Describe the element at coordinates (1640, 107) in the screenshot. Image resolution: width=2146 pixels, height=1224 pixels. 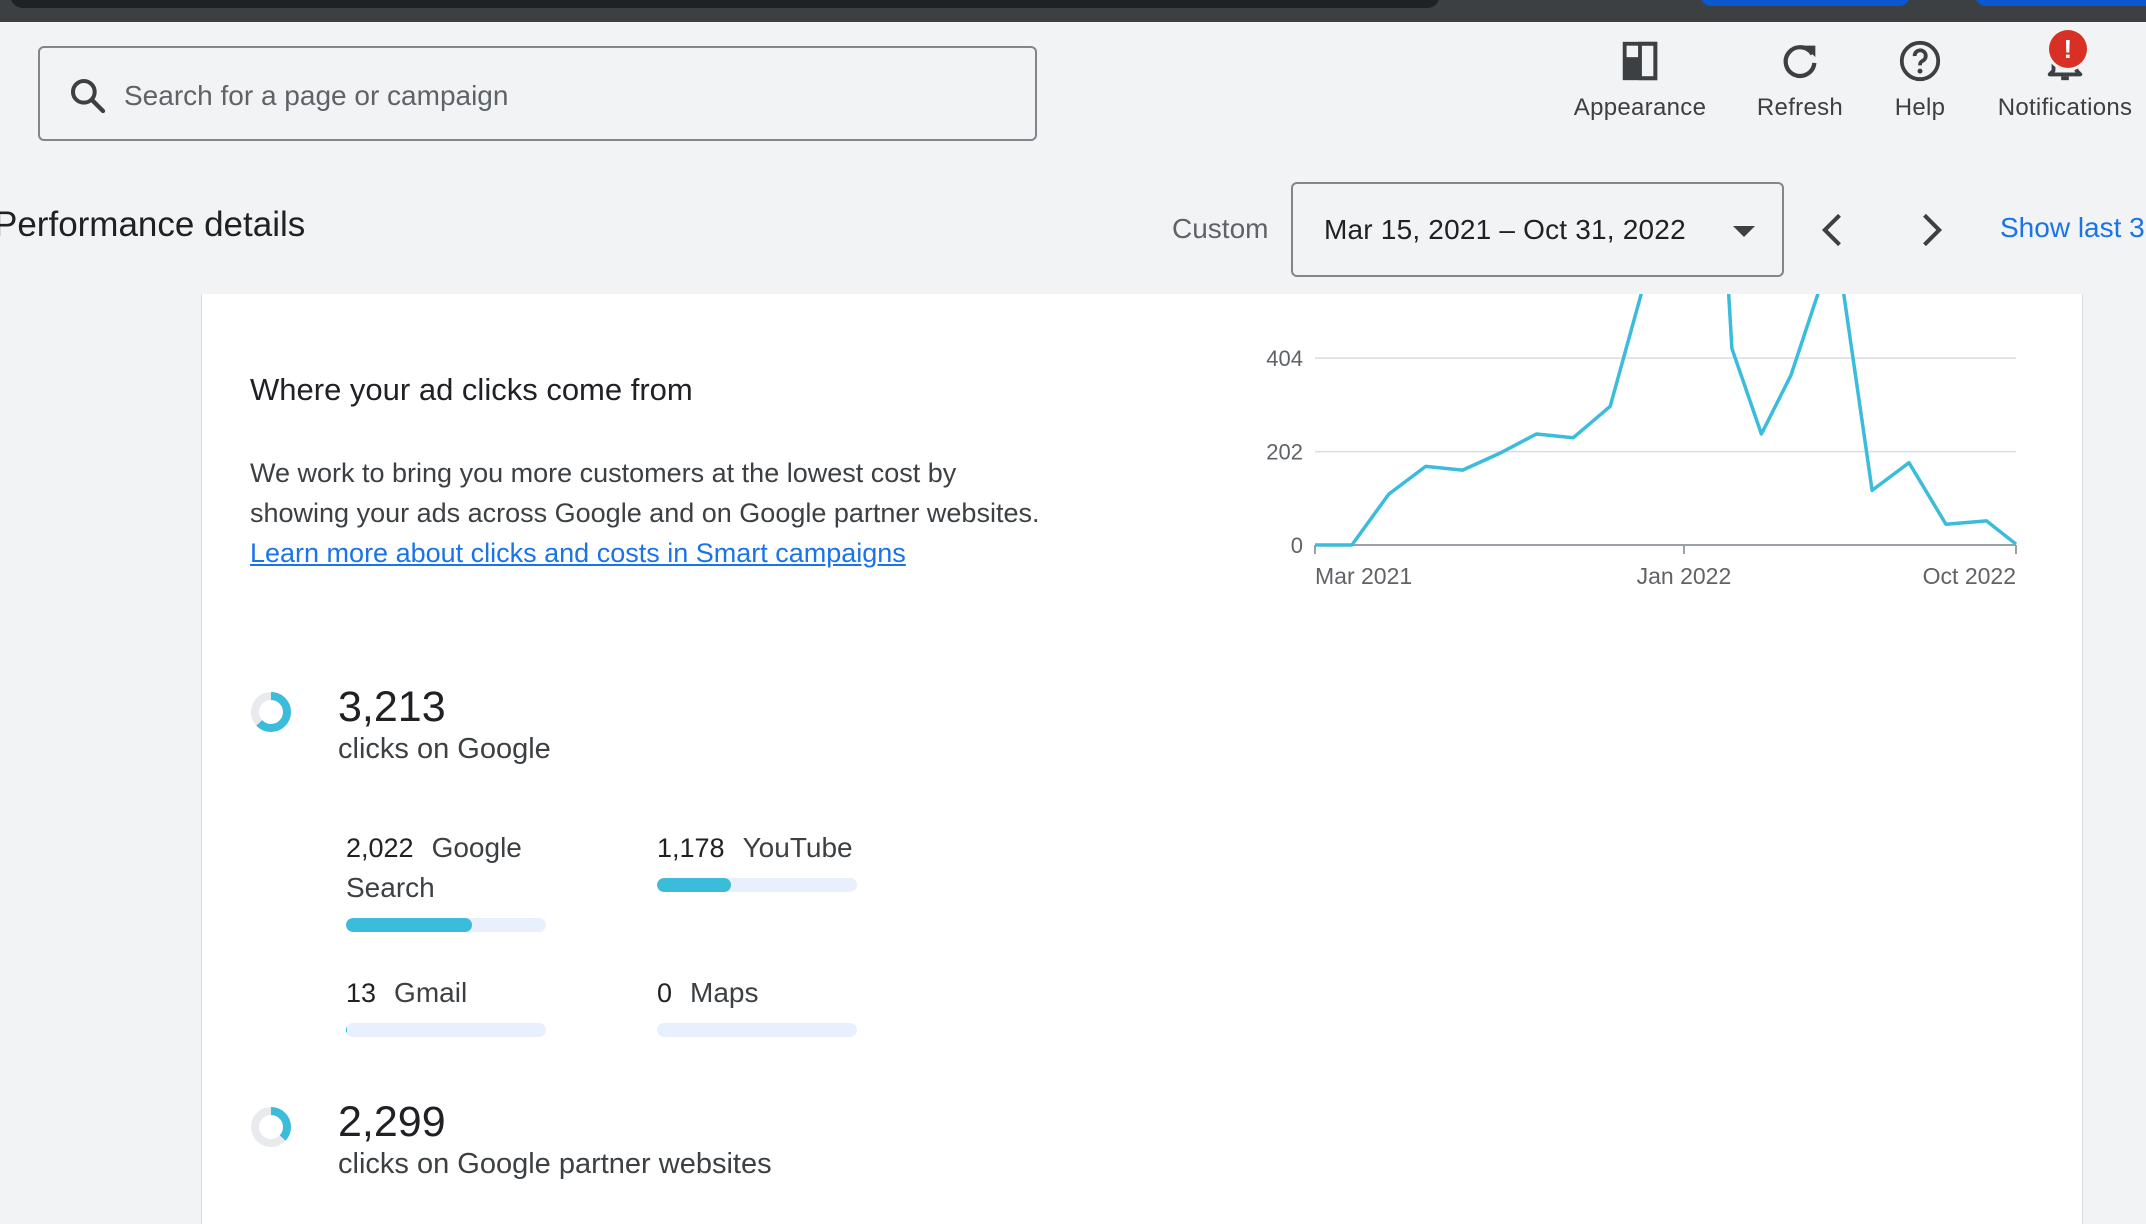
I see `appearance-label: Appearance` at that location.